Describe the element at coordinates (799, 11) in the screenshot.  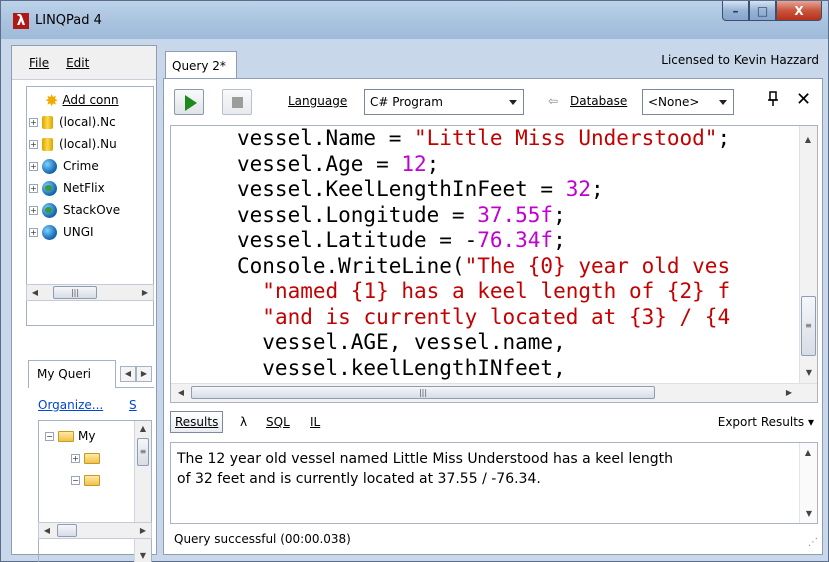
I see `close-window-button: X` at that location.